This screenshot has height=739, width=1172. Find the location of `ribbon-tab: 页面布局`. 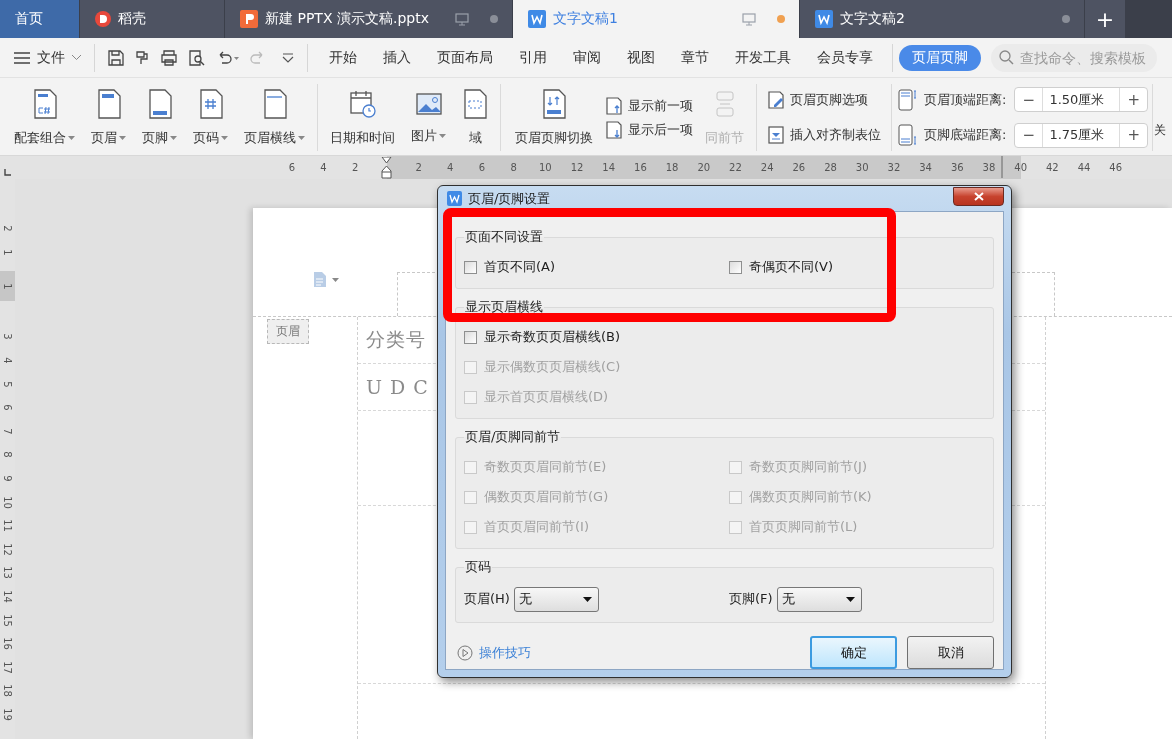

ribbon-tab: 页面布局 is located at coordinates (465, 57).